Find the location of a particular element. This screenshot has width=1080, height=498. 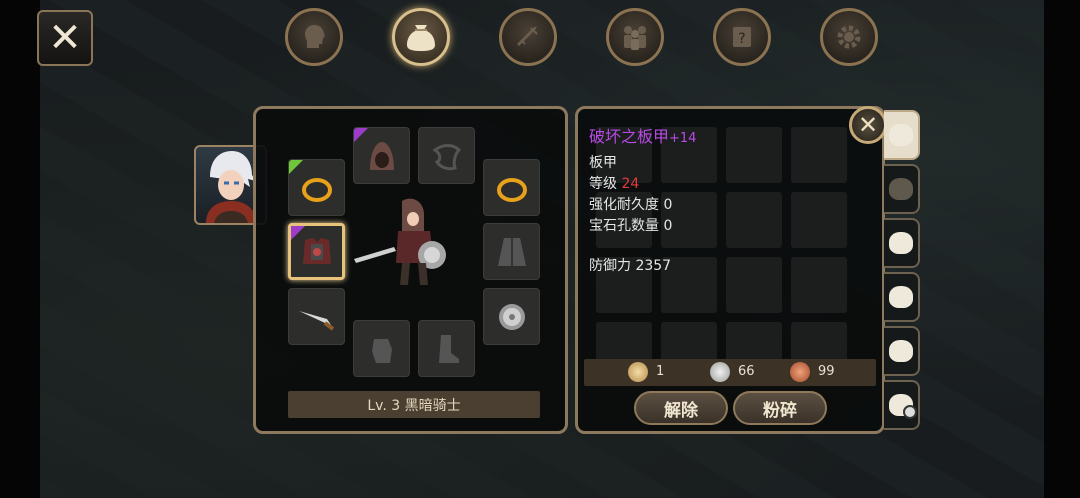

tab-party is located at coordinates (635, 37).